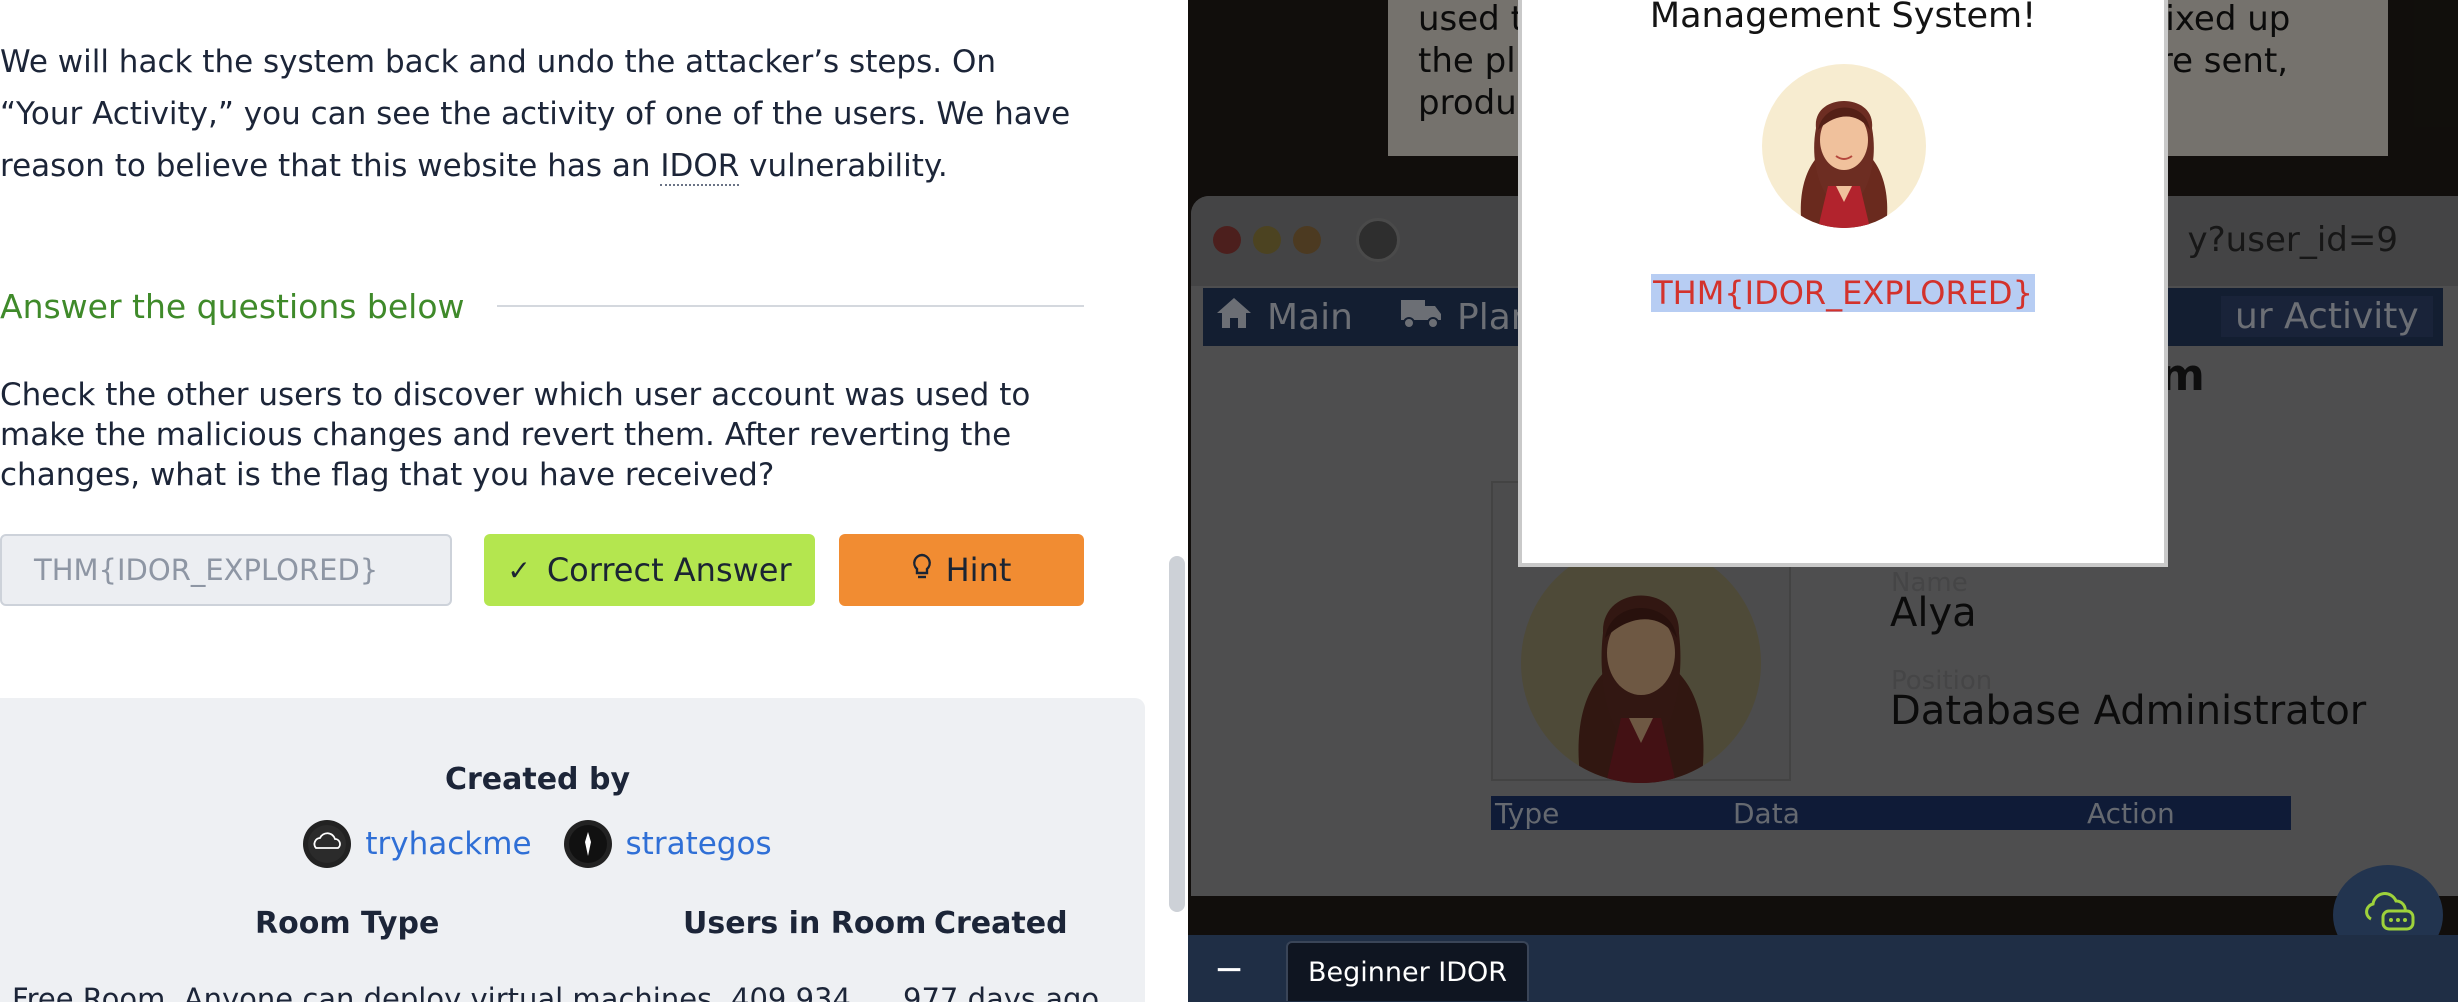  What do you see at coordinates (2388, 912) in the screenshot?
I see `cloud-chat-icon` at bounding box center [2388, 912].